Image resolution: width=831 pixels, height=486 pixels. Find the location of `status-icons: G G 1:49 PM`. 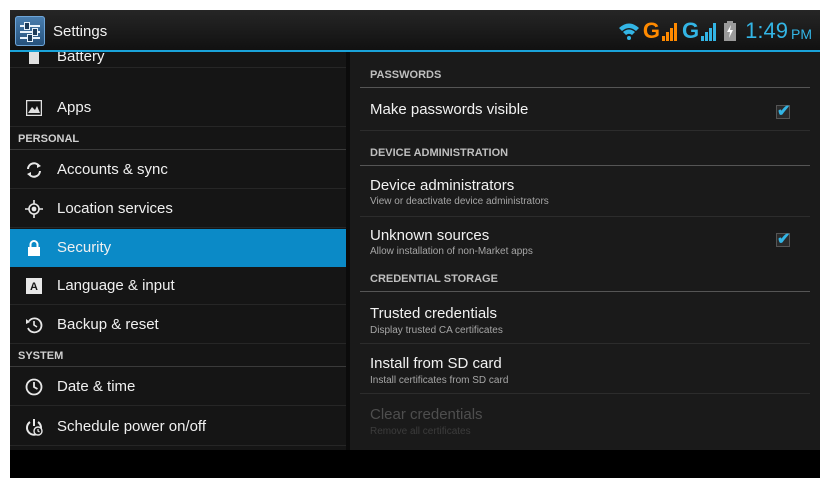

status-icons: G G 1:49 PM is located at coordinates (715, 31).